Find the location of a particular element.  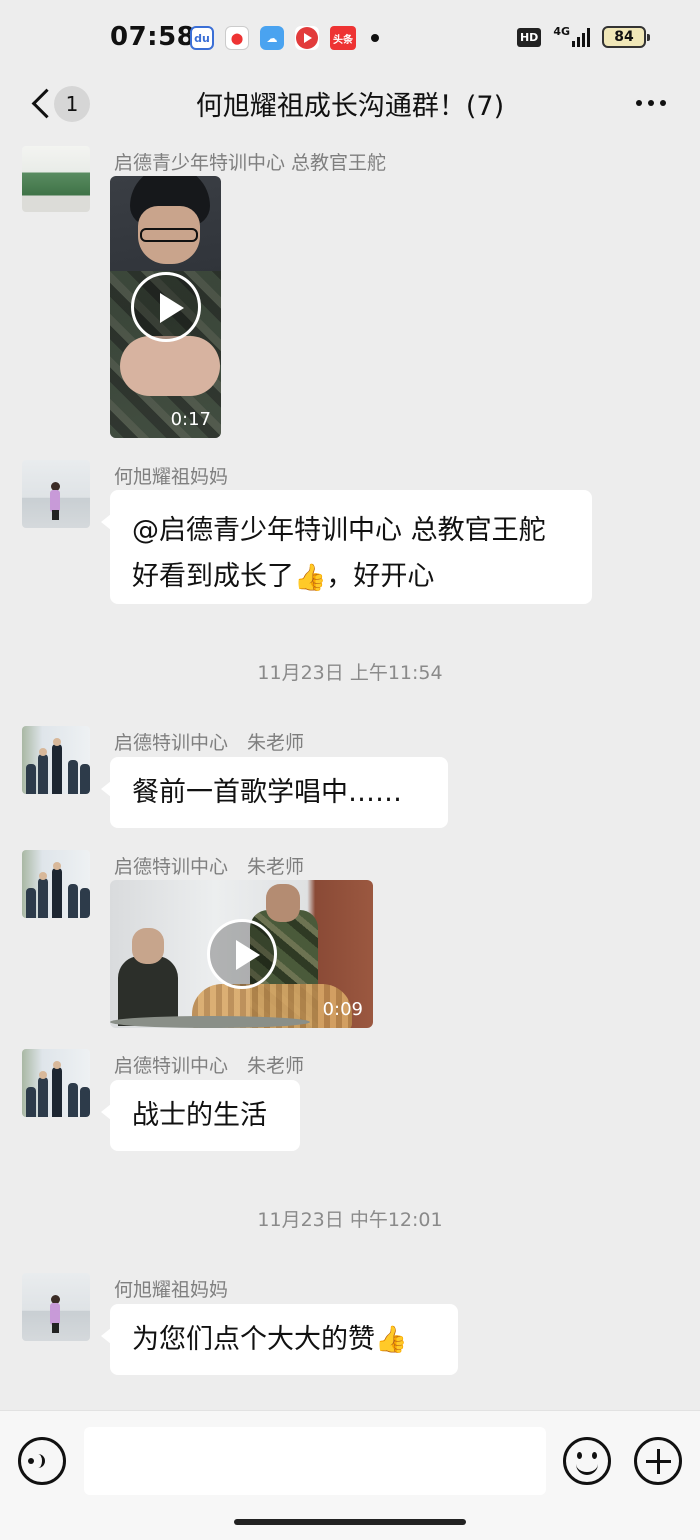

more-options-icon is located at coordinates (651, 103).